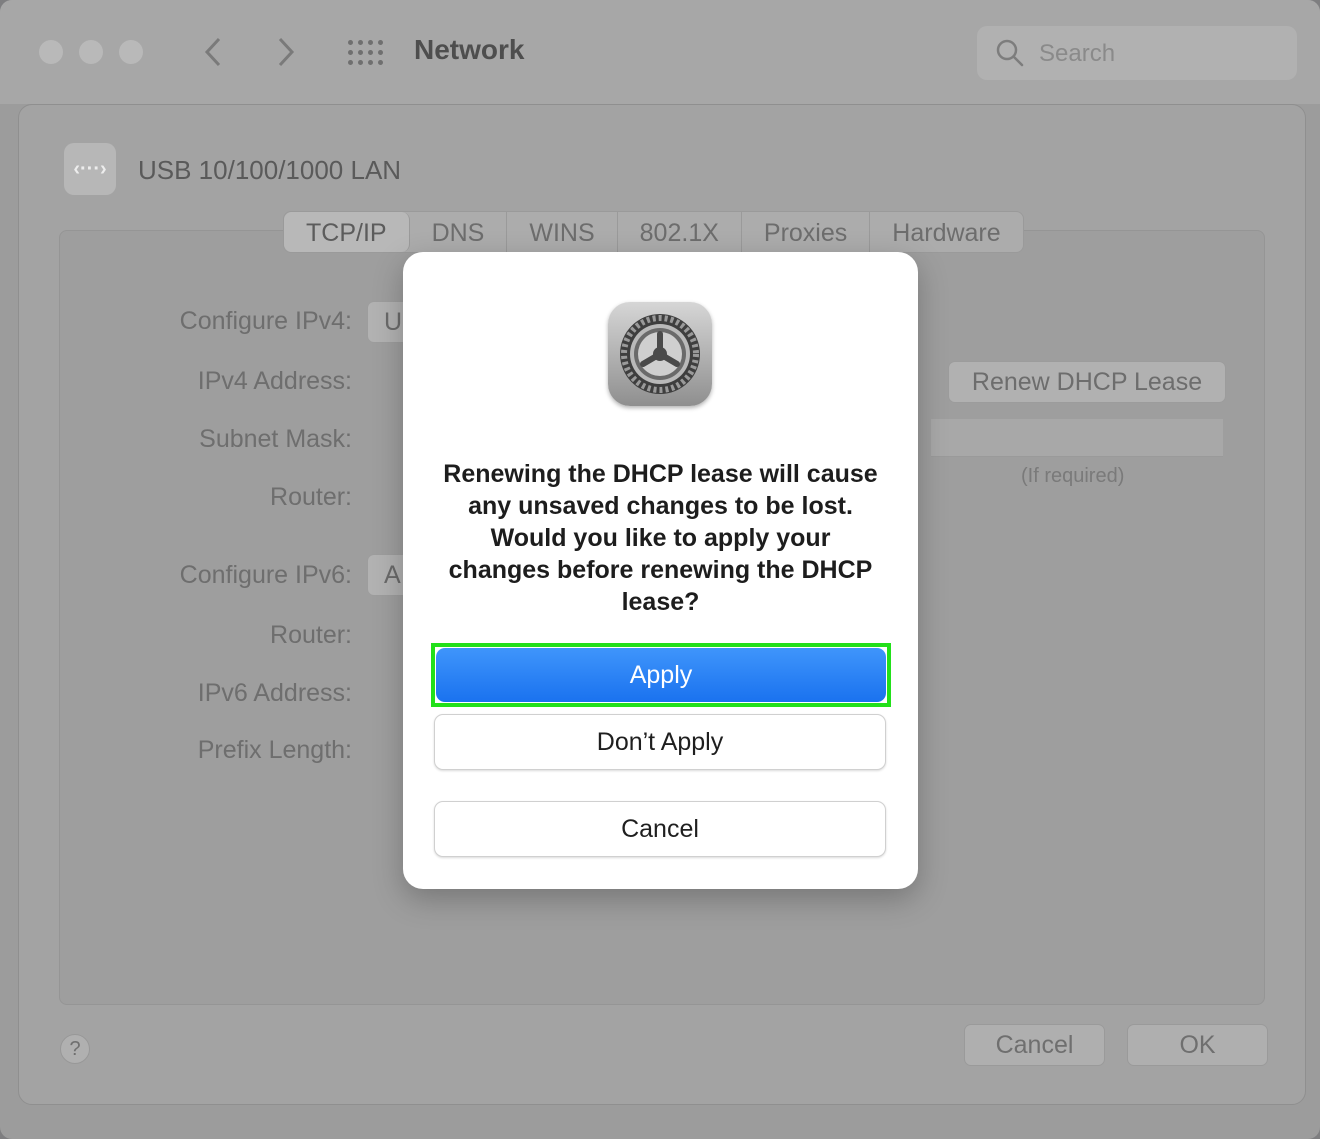 The image size is (1320, 1139). Describe the element at coordinates (347, 232) in the screenshot. I see `tab-tcpip: TCP/IP` at that location.